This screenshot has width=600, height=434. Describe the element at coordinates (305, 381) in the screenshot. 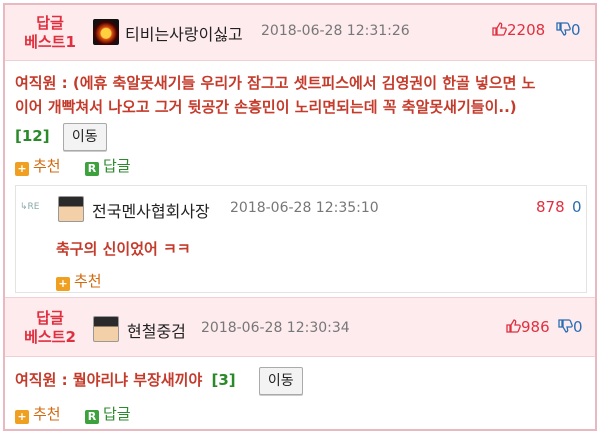

I see `post-body: 여직원 : 뭘야리냐 부장새끼야 [3] 이동` at that location.